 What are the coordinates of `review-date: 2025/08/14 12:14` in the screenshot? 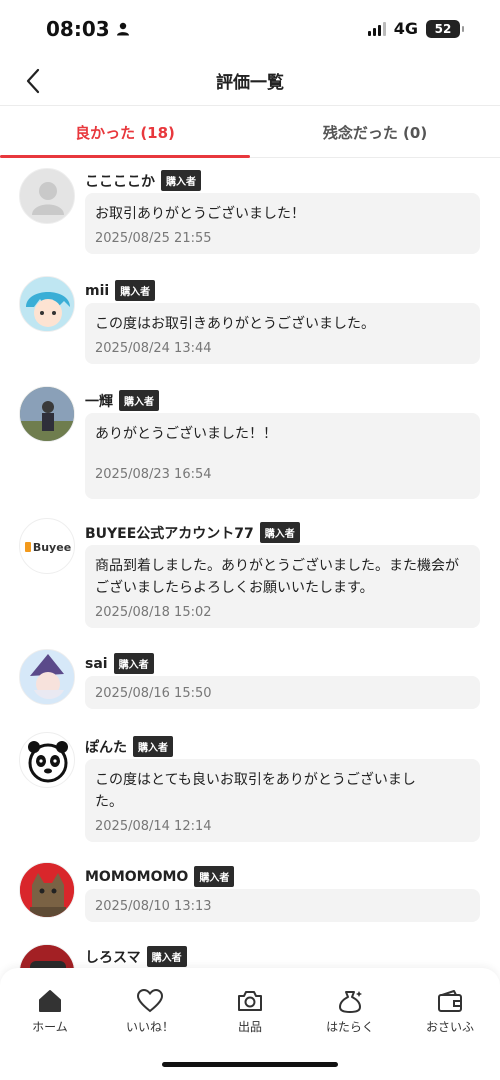 It's located at (153, 826).